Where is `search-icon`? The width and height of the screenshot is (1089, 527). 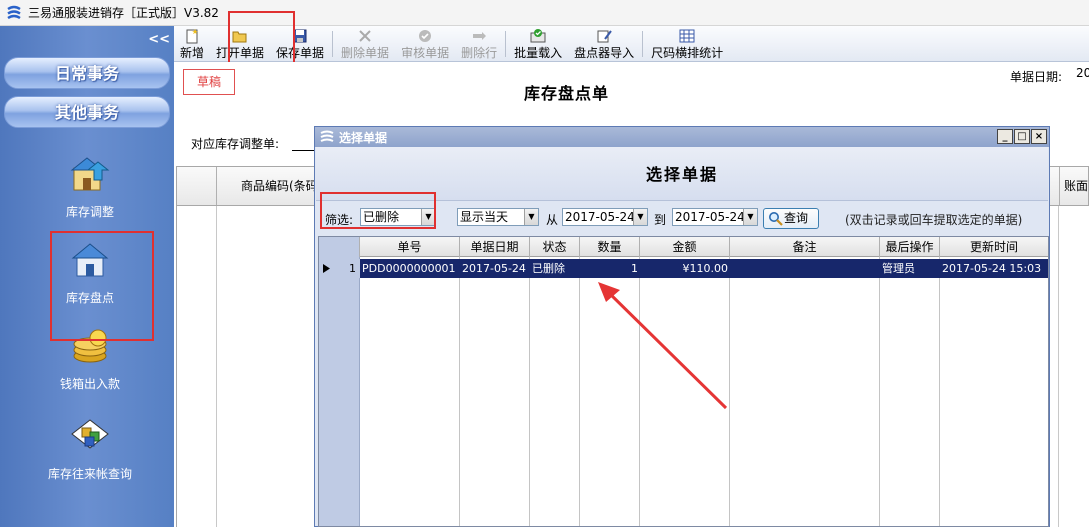
search-icon is located at coordinates (776, 219).